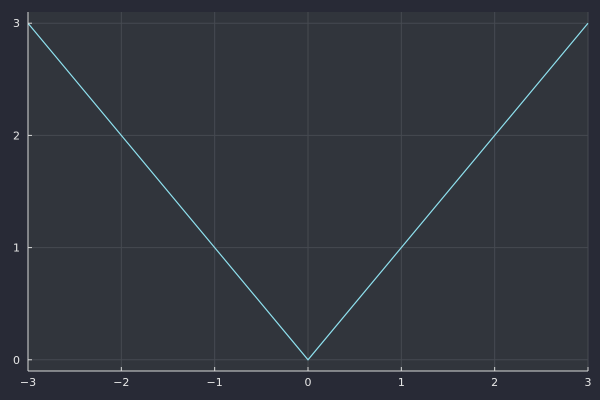 This screenshot has height=400, width=600. Describe the element at coordinates (16, 360) in the screenshot. I see `y-tick-label: 0` at that location.